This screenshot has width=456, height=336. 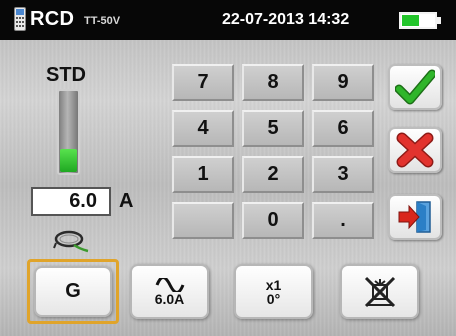 I want to click on header-bar: RCD TT-50V 22-07-2013 14:32, so click(x=228, y=20).